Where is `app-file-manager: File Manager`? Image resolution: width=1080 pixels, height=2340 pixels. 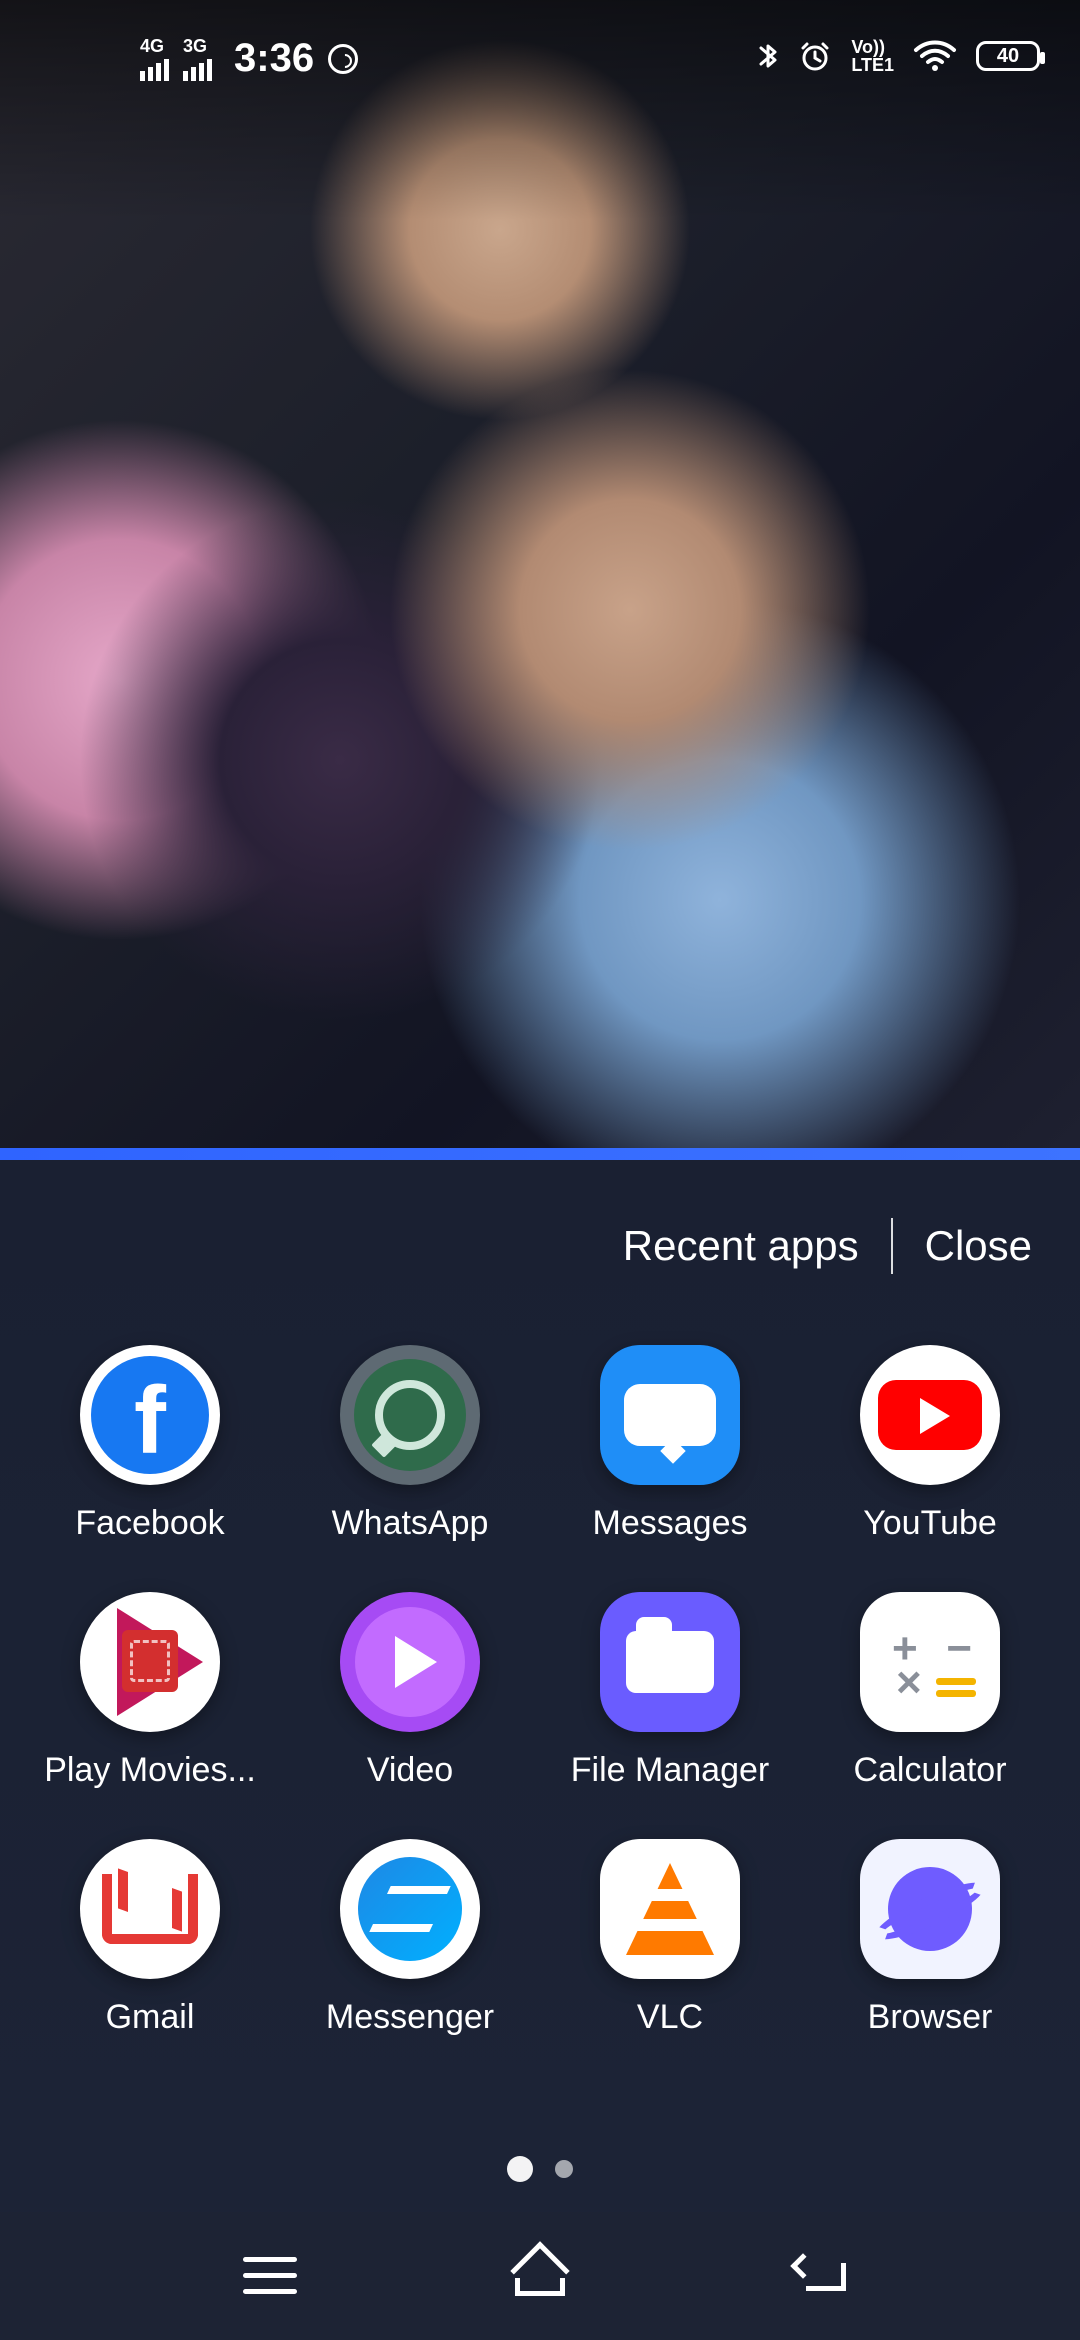 app-file-manager: File Manager is located at coordinates (670, 1691).